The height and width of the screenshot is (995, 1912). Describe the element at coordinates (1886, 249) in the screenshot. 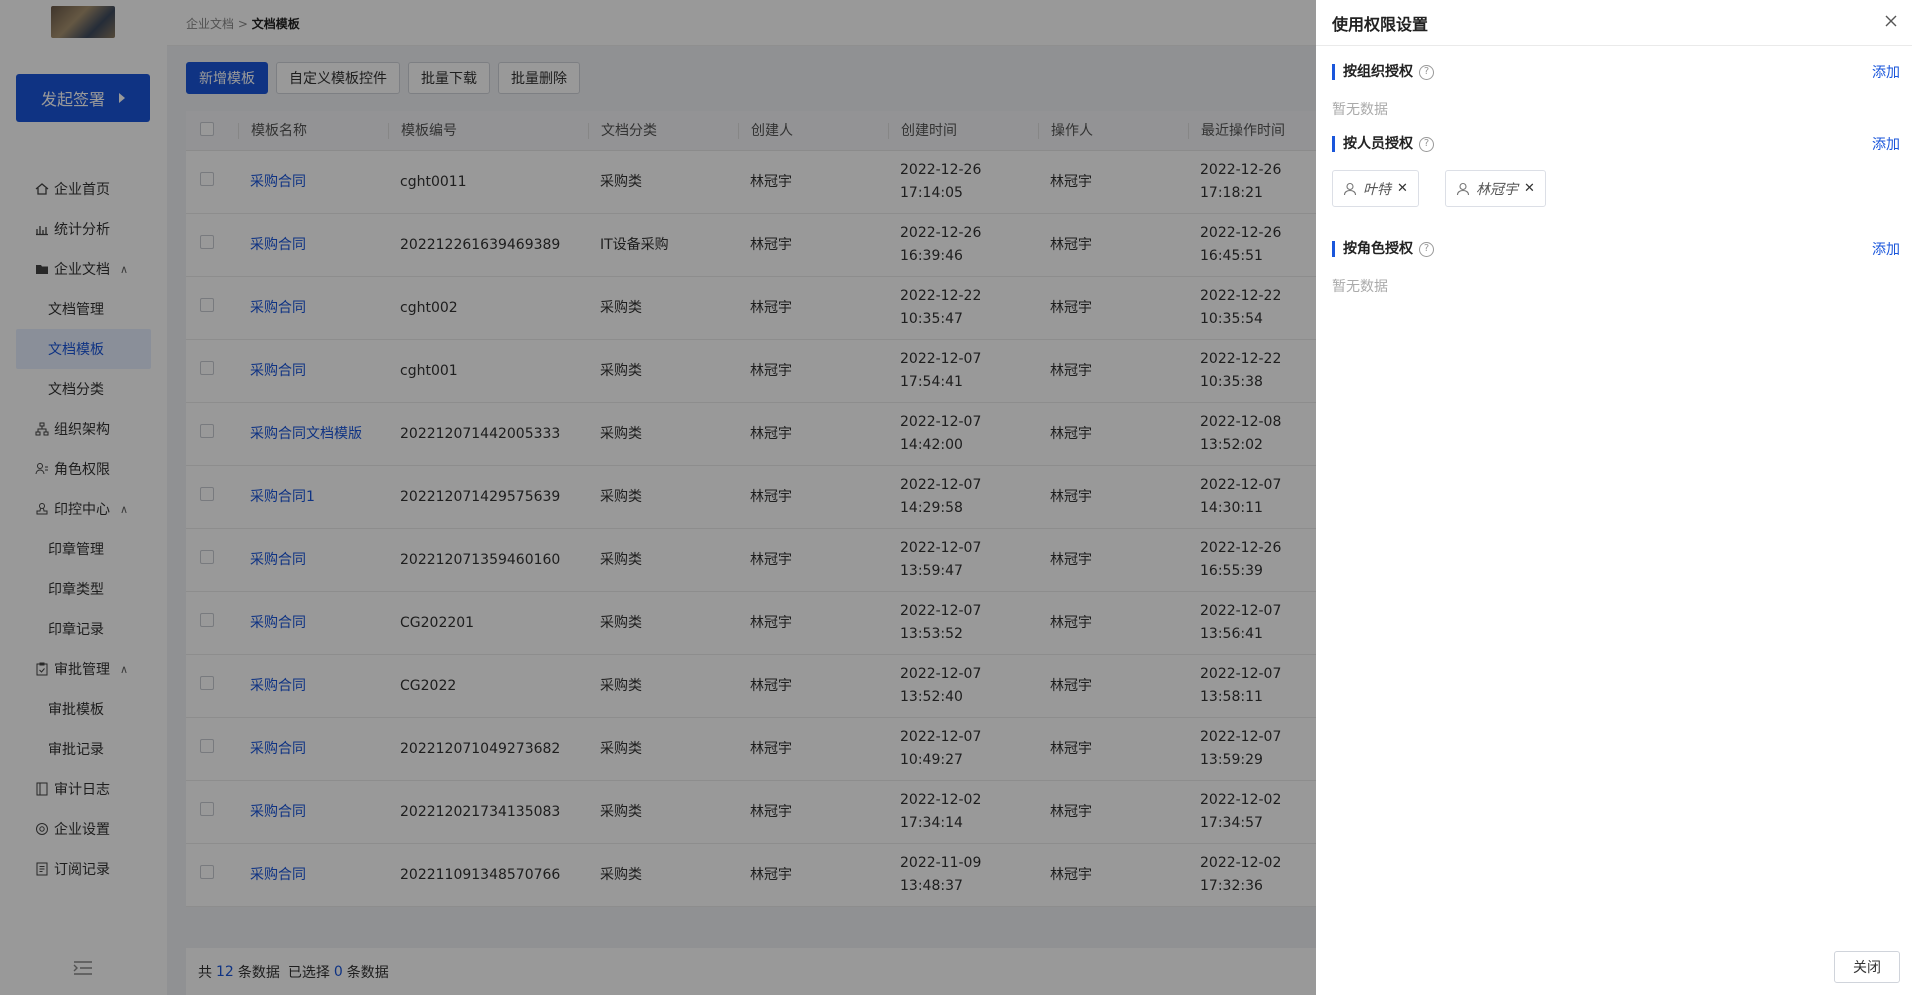

I see `add-role-link: 添加` at that location.